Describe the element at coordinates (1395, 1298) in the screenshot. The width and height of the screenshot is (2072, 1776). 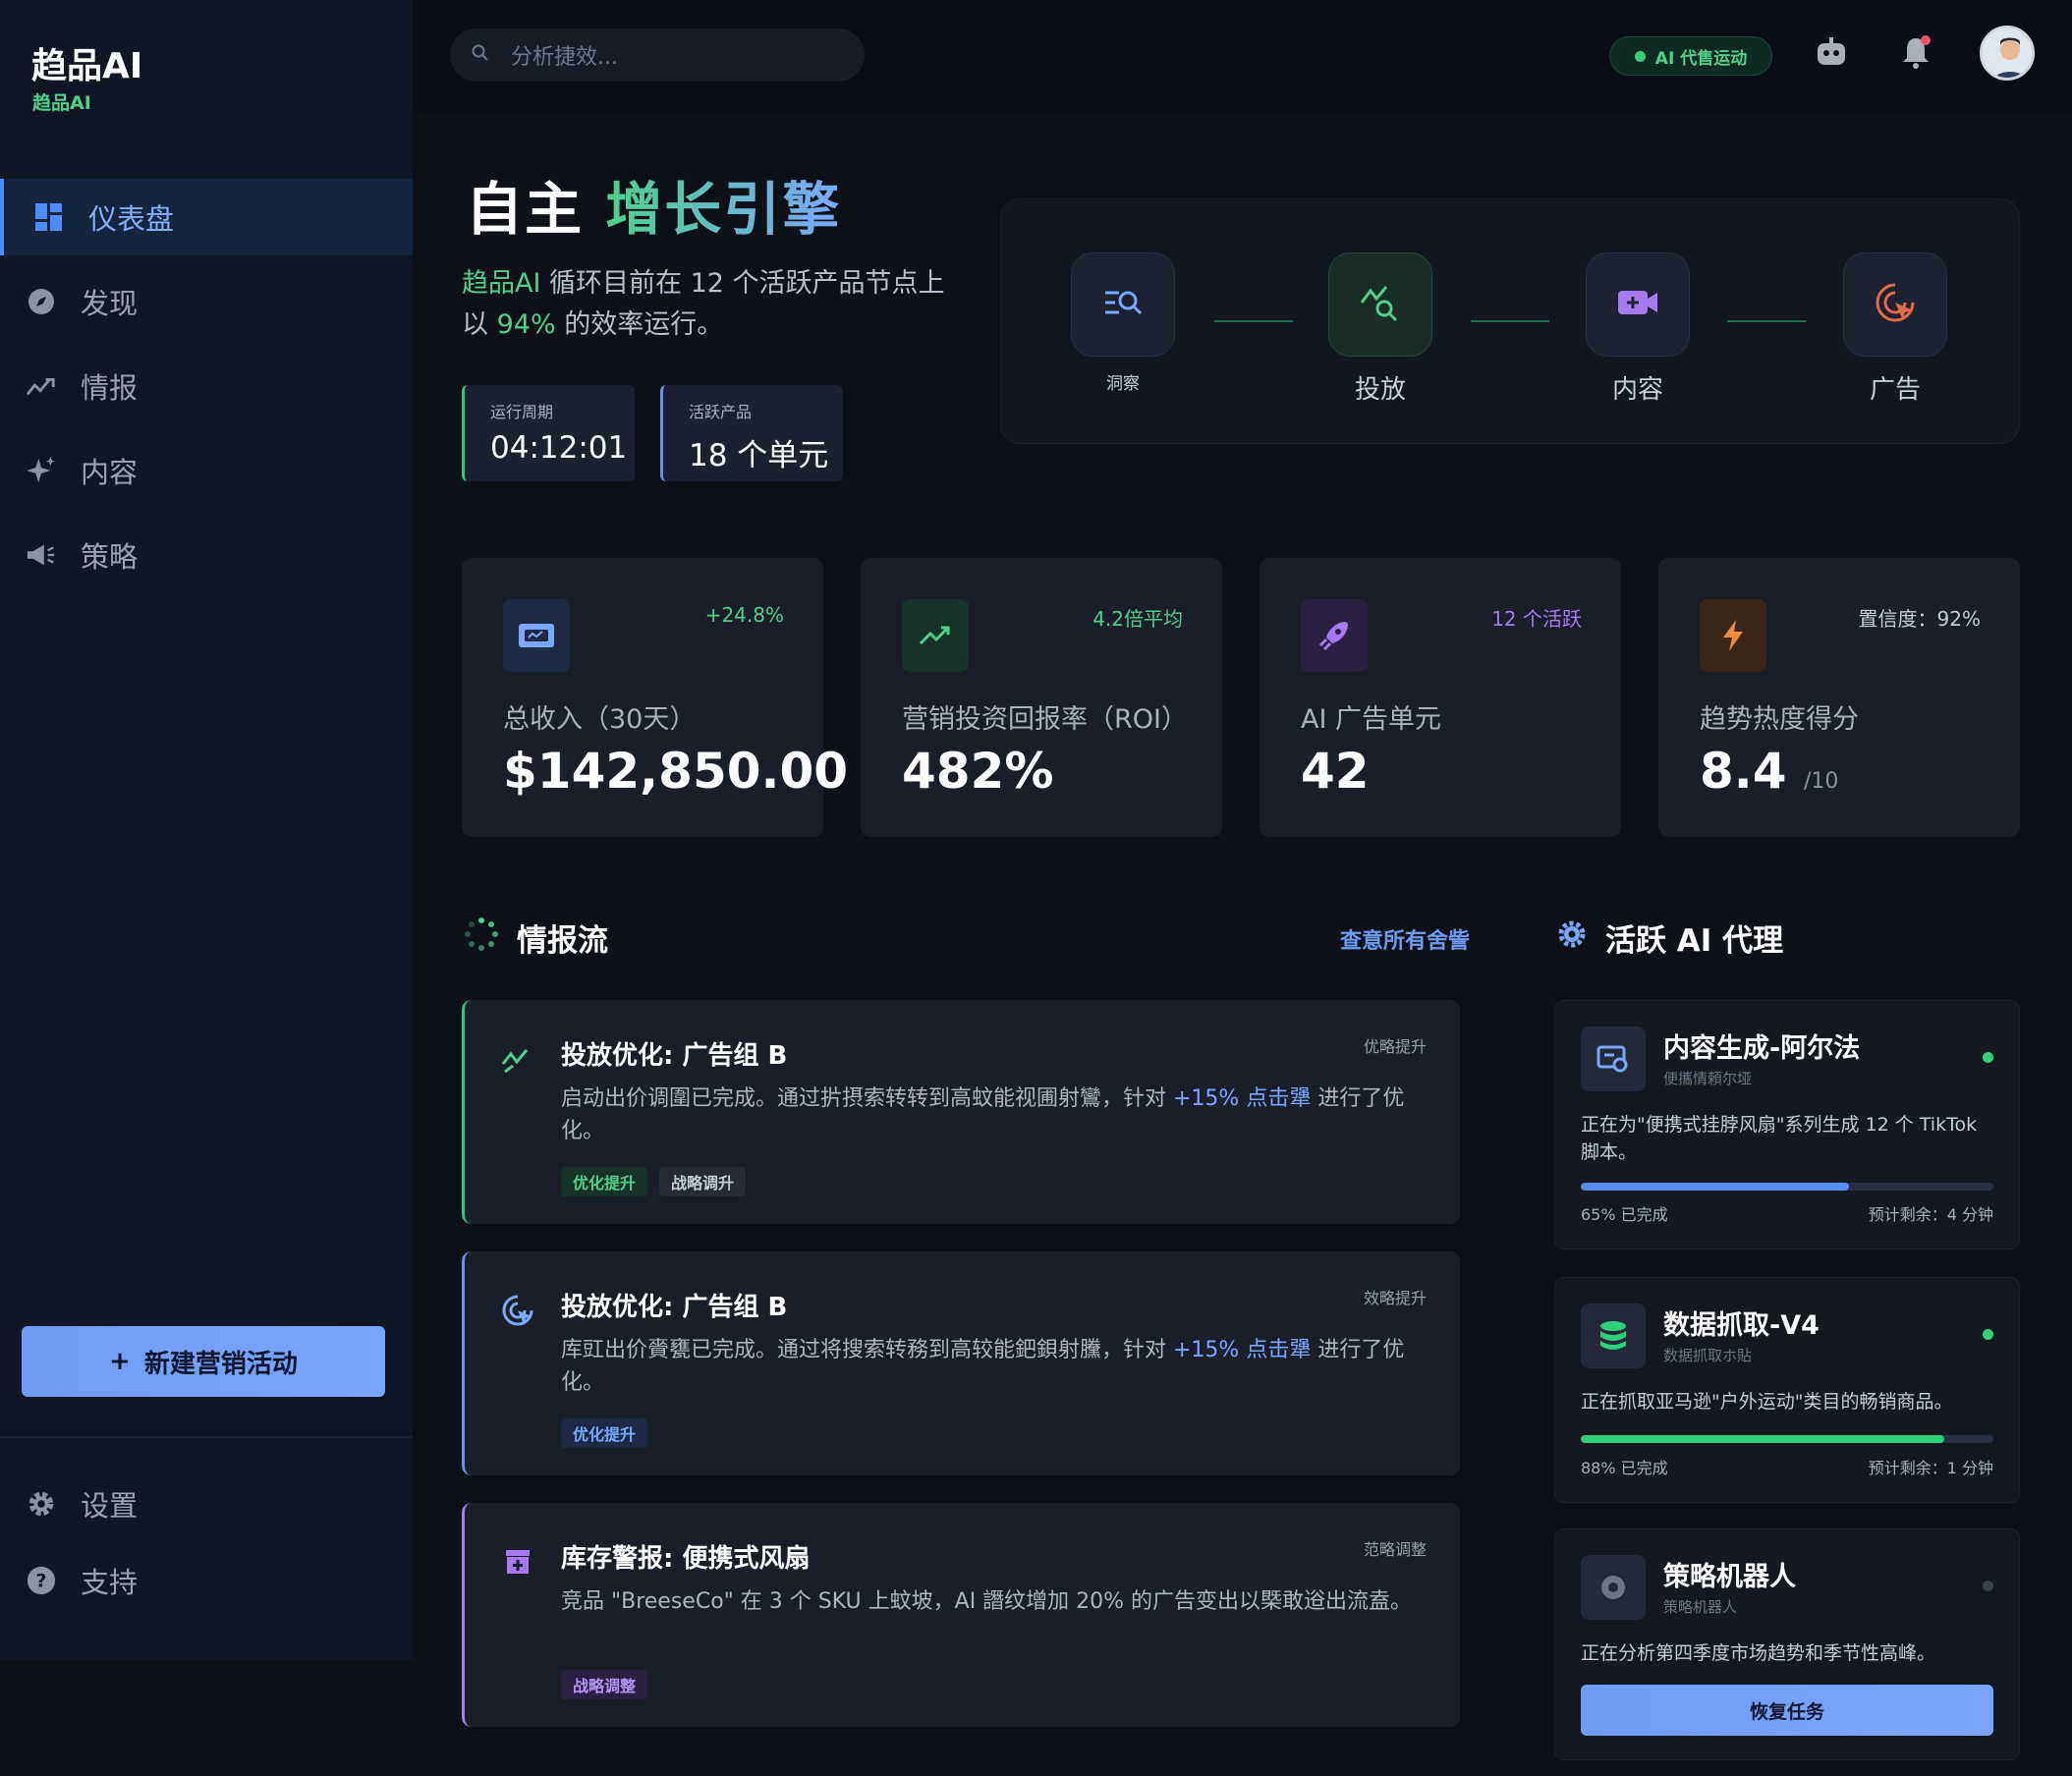
I see `feed-item-tag: 效略提升` at that location.